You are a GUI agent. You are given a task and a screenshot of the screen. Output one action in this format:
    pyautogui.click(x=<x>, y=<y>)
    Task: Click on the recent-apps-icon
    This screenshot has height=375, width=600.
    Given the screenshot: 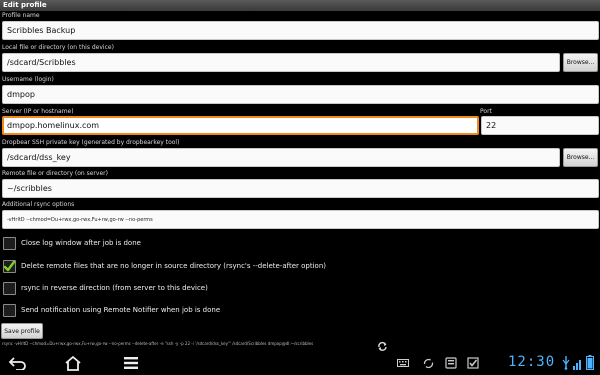 What is the action you would take?
    pyautogui.click(x=131, y=363)
    